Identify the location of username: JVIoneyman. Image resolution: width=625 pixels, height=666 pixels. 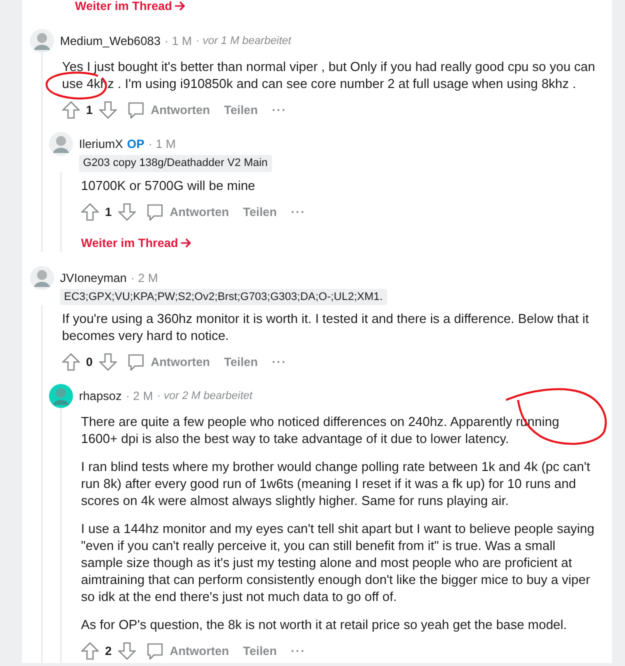
(93, 277).